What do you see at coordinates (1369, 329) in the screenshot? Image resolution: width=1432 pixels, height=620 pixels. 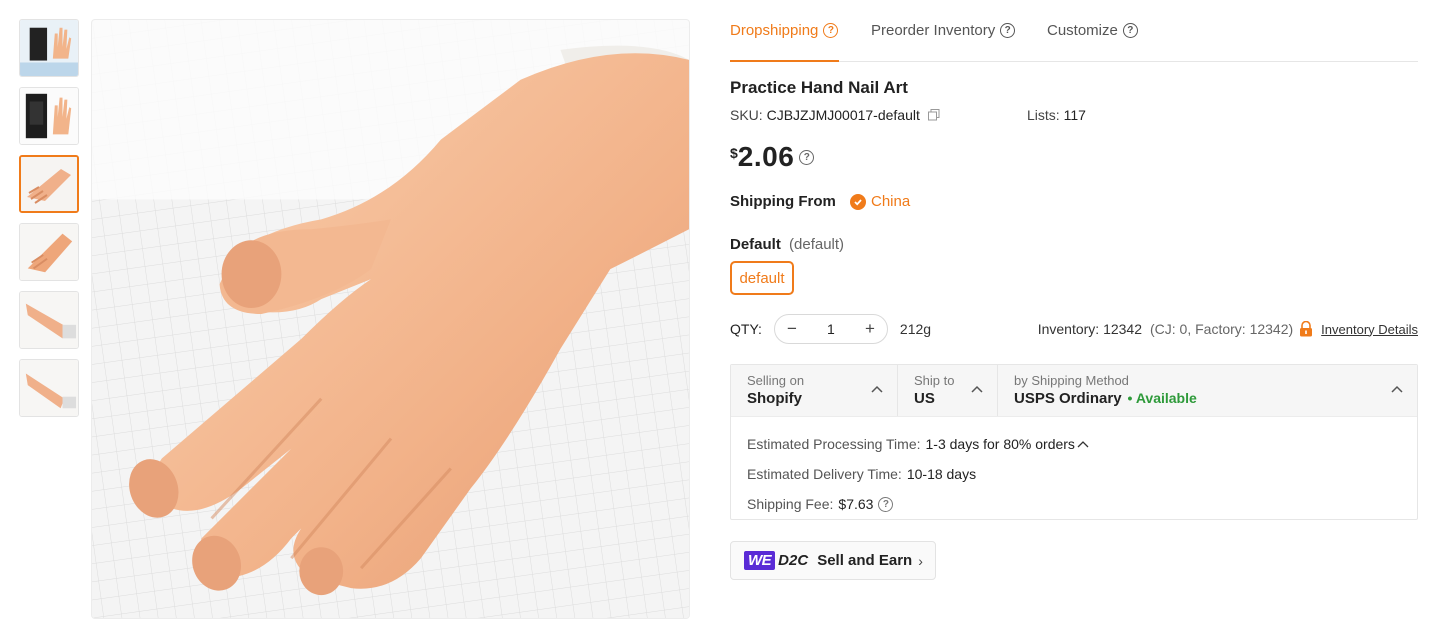 I see `inventory-details-link: Inventory Details` at bounding box center [1369, 329].